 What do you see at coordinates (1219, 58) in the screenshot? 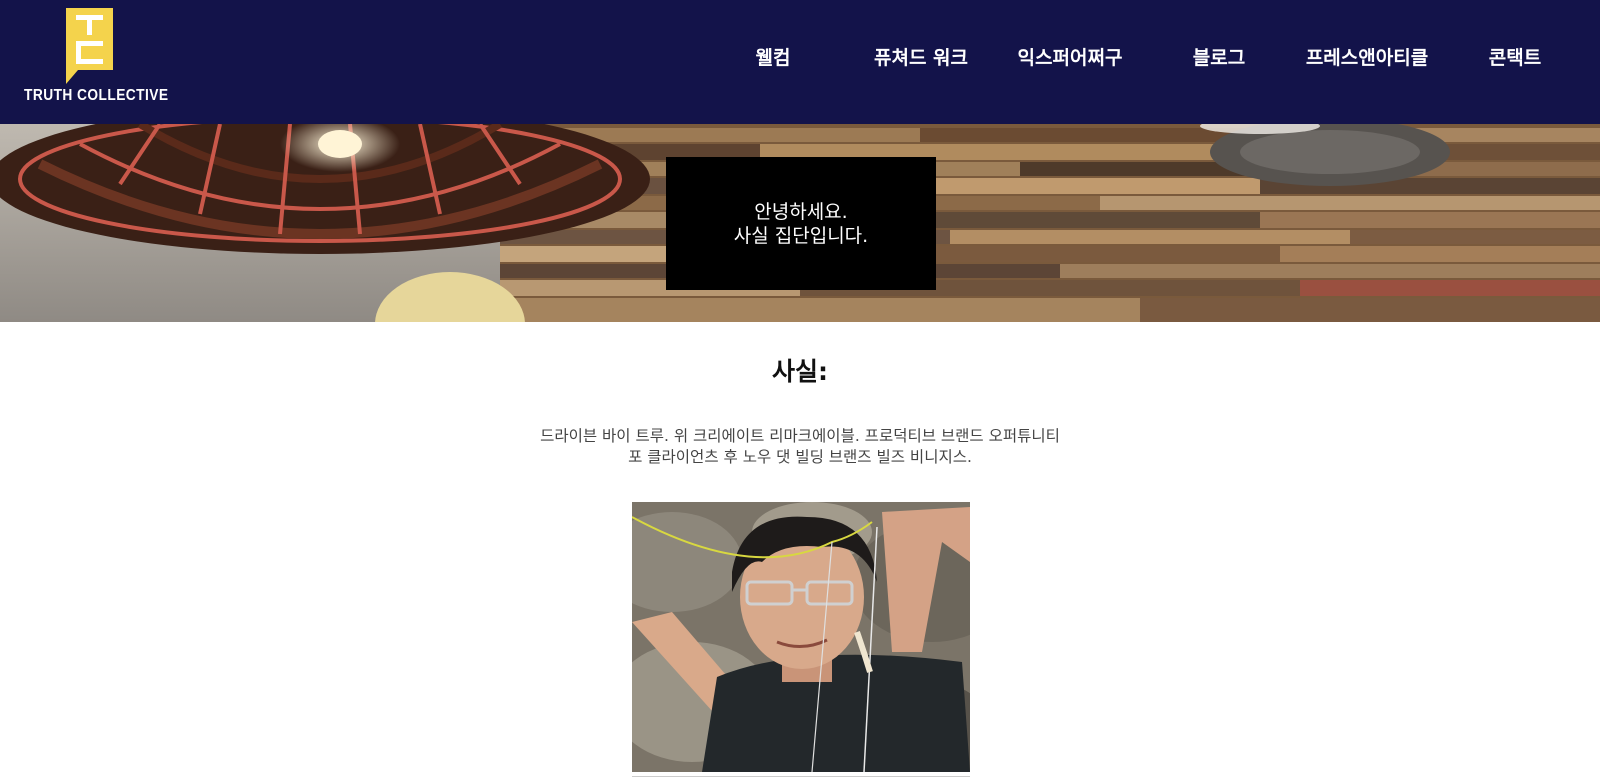
I see `nav-item-blog: 블로그` at bounding box center [1219, 58].